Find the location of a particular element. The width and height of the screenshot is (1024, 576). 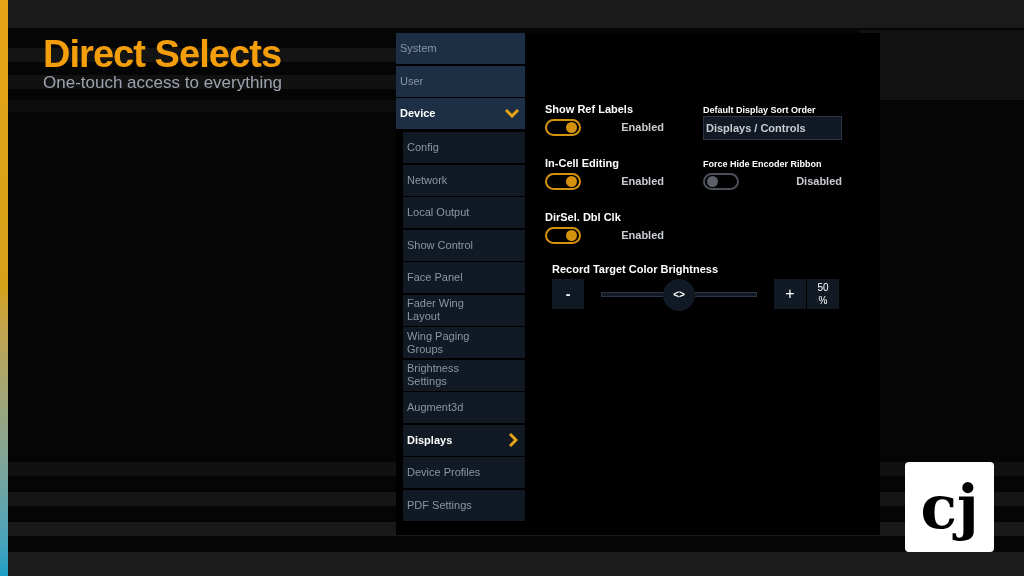

slide-title: Direct Selects is located at coordinates (163, 54).